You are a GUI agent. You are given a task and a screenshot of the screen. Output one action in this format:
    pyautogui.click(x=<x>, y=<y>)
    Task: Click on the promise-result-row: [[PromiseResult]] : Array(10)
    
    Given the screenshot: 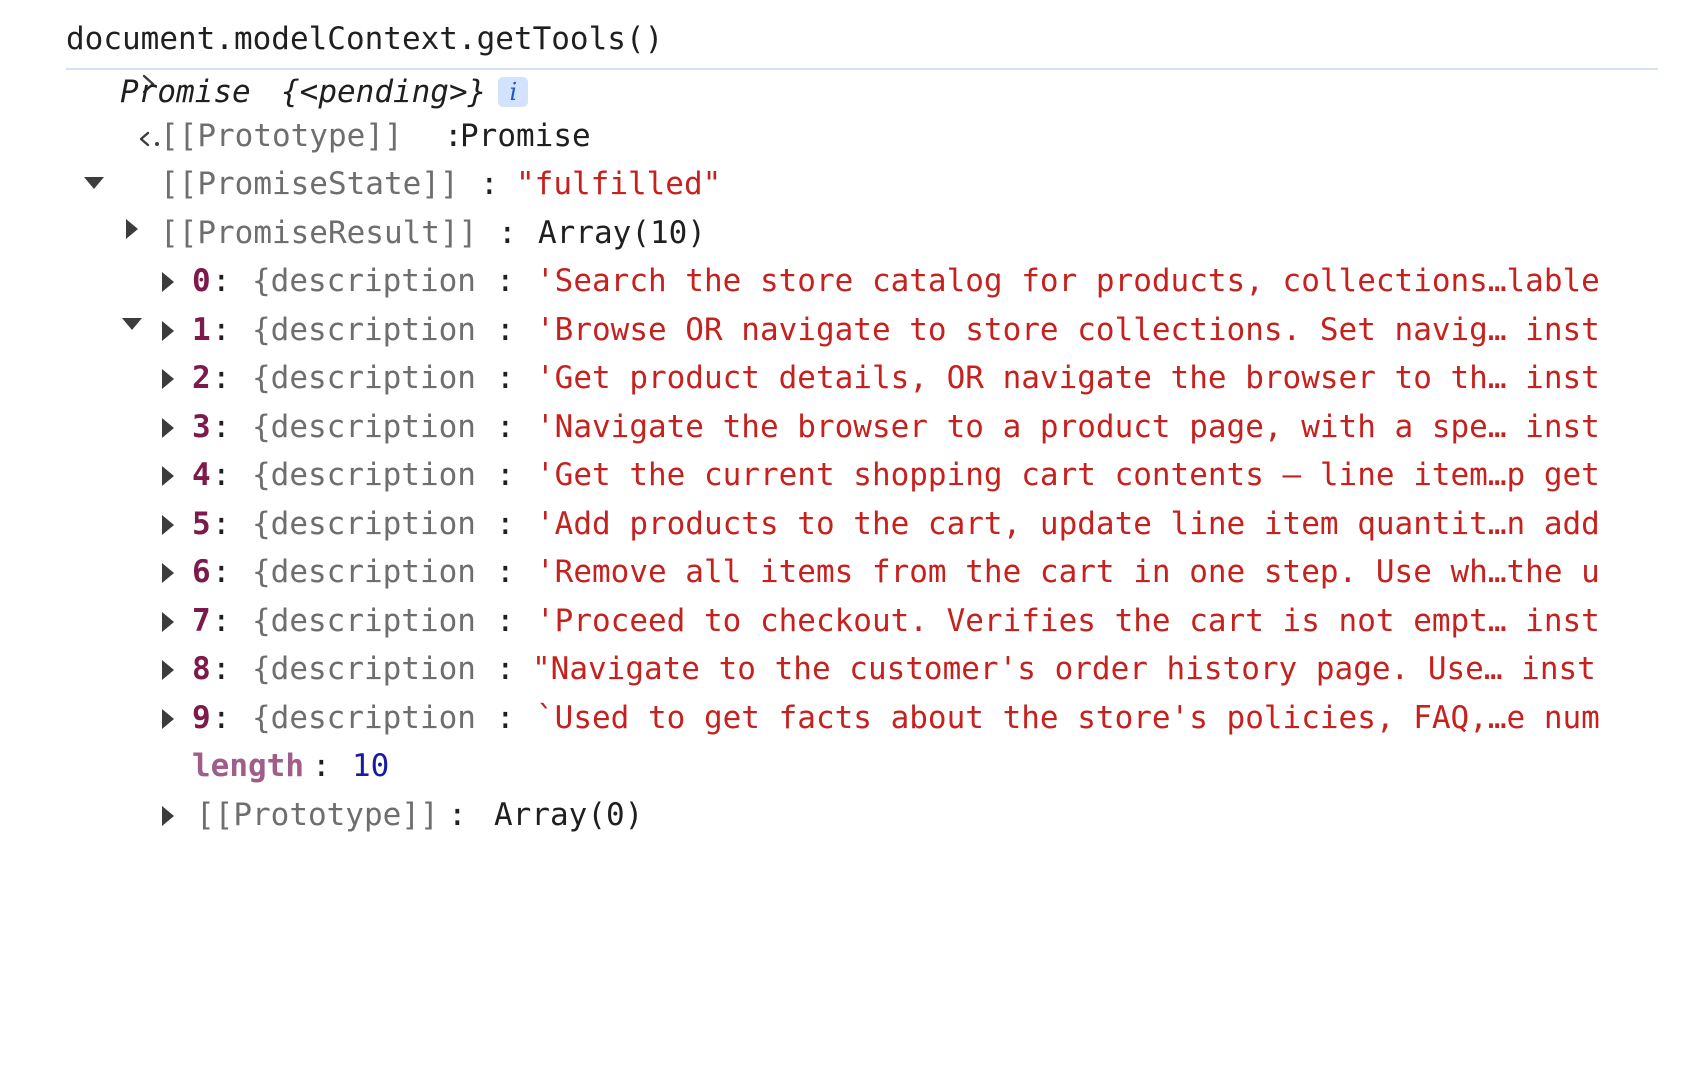 What is the action you would take?
    pyautogui.click(x=830, y=270)
    